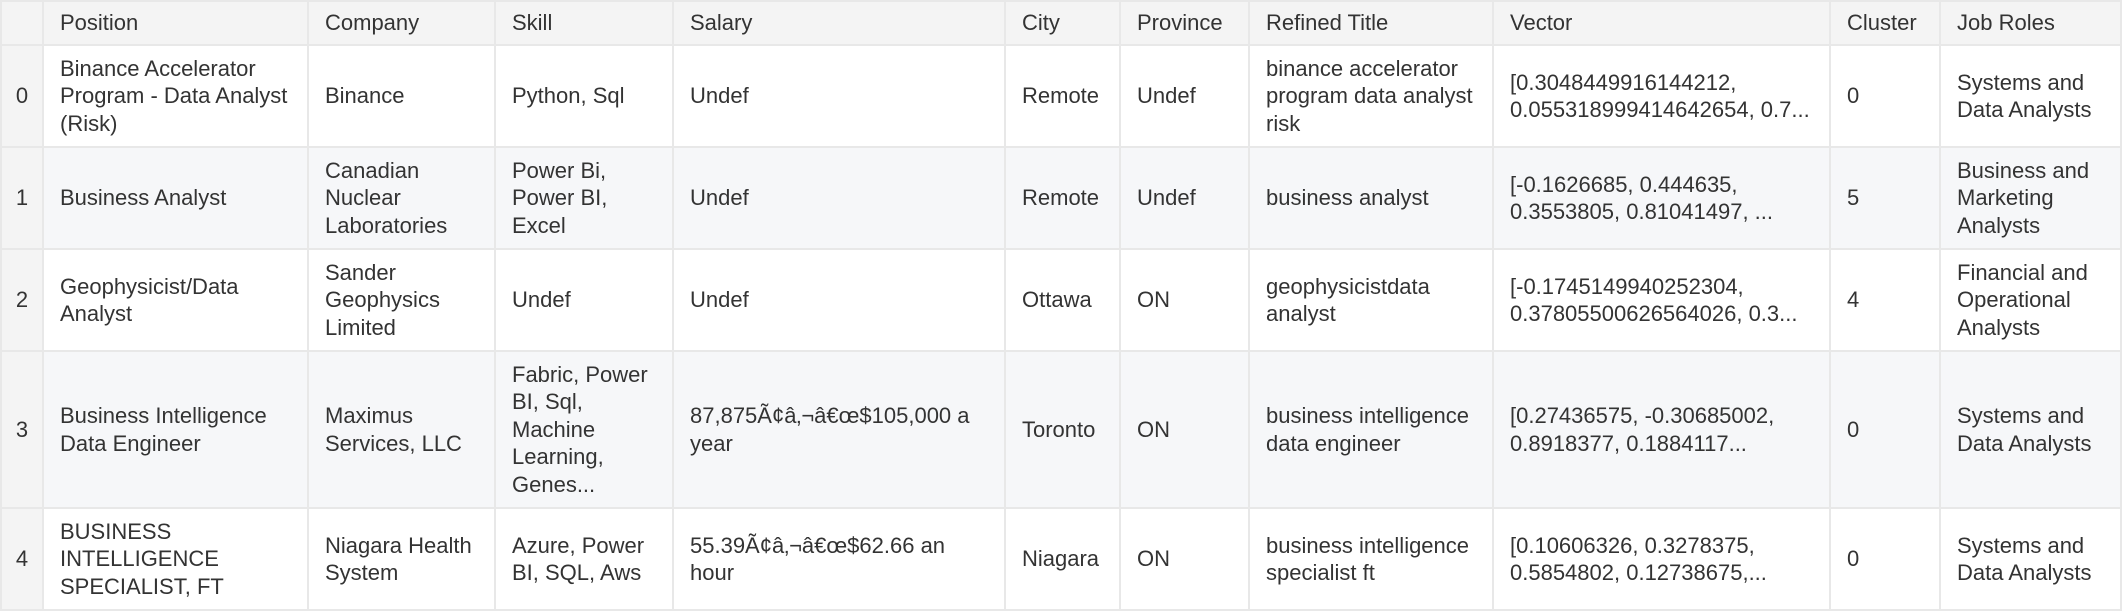 The height and width of the screenshot is (611, 2124). Describe the element at coordinates (22, 559) in the screenshot. I see `row-index: 4` at that location.